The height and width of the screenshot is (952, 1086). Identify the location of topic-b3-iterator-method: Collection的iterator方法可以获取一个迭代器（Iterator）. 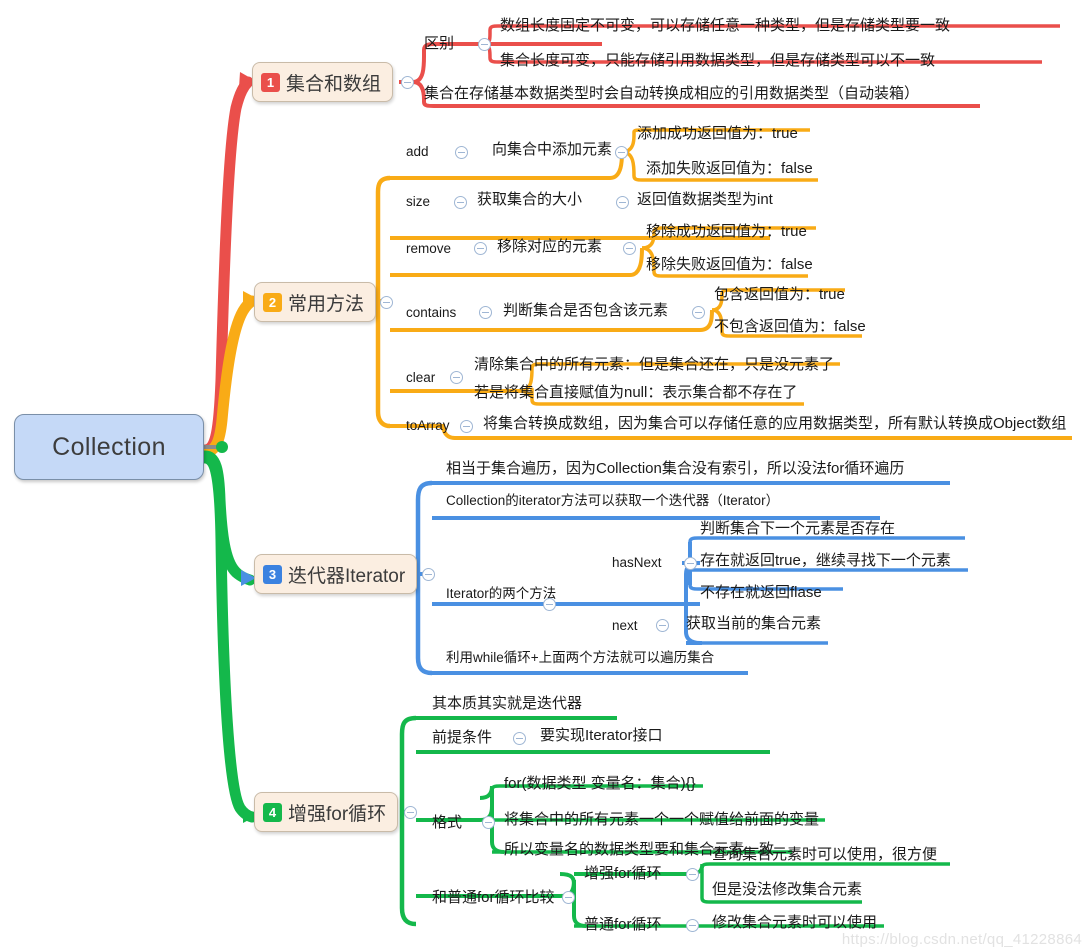
(613, 500).